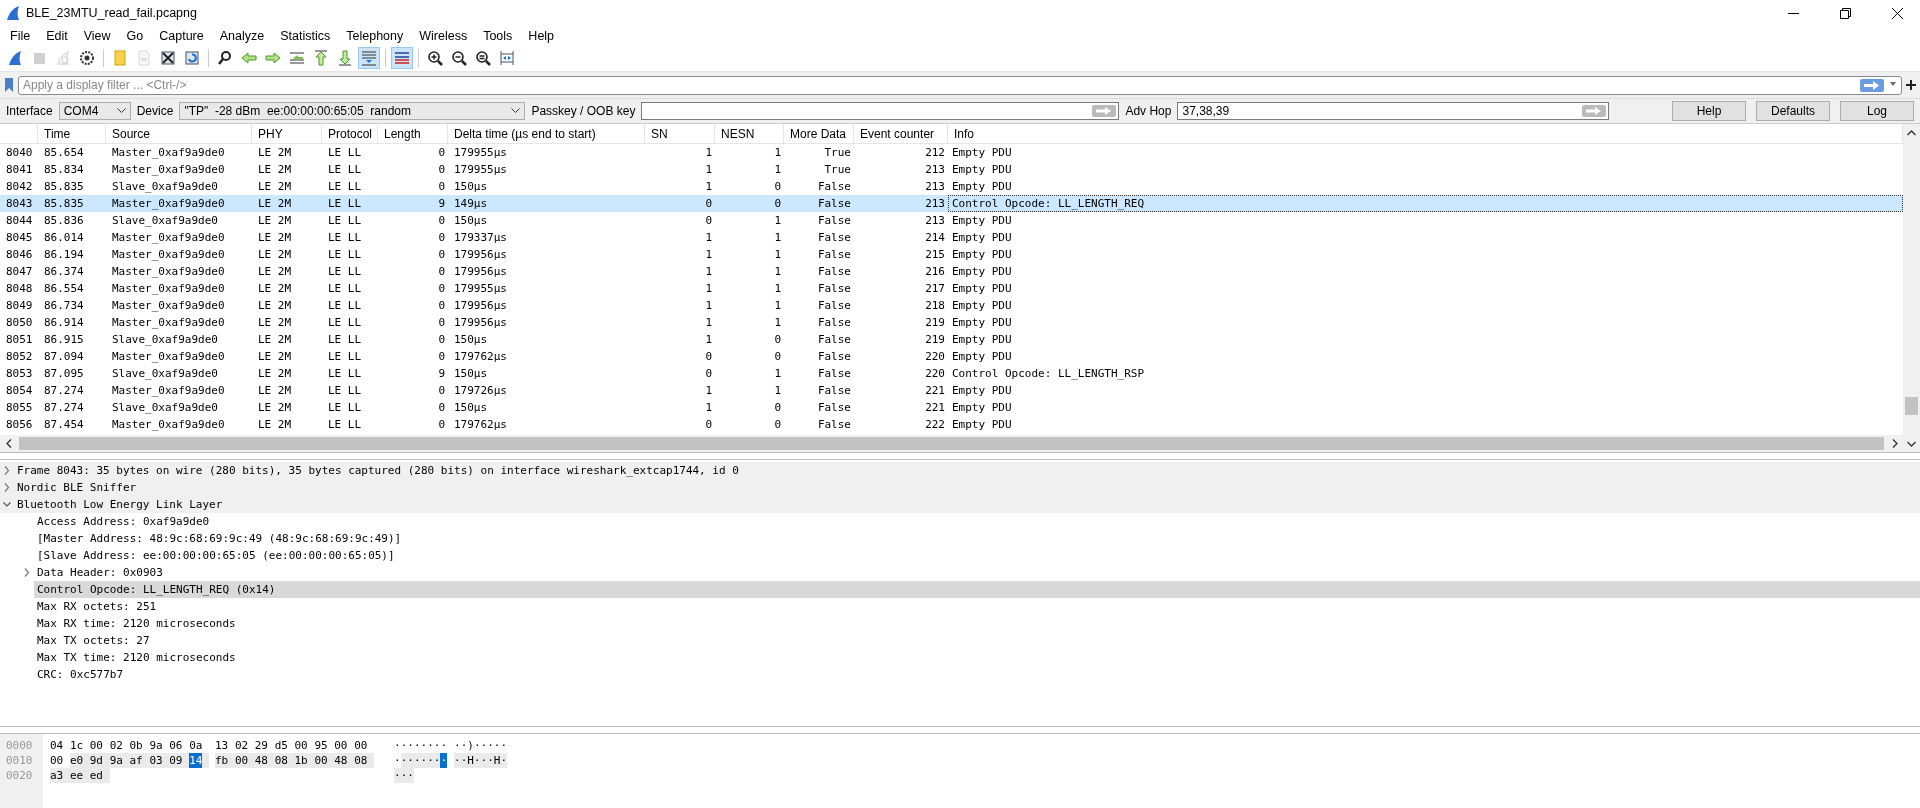 The image size is (1920, 808). What do you see at coordinates (1911, 288) in the screenshot?
I see `vertical-scrollbar` at bounding box center [1911, 288].